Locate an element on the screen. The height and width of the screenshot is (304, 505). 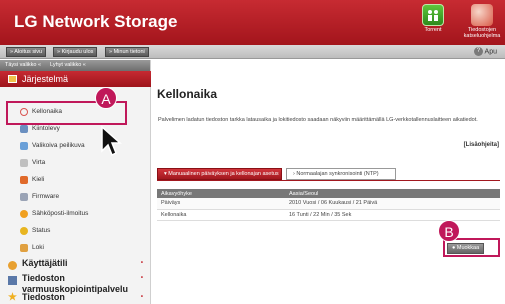
sidebar-item-label: Loki is located at coordinates (38, 247).